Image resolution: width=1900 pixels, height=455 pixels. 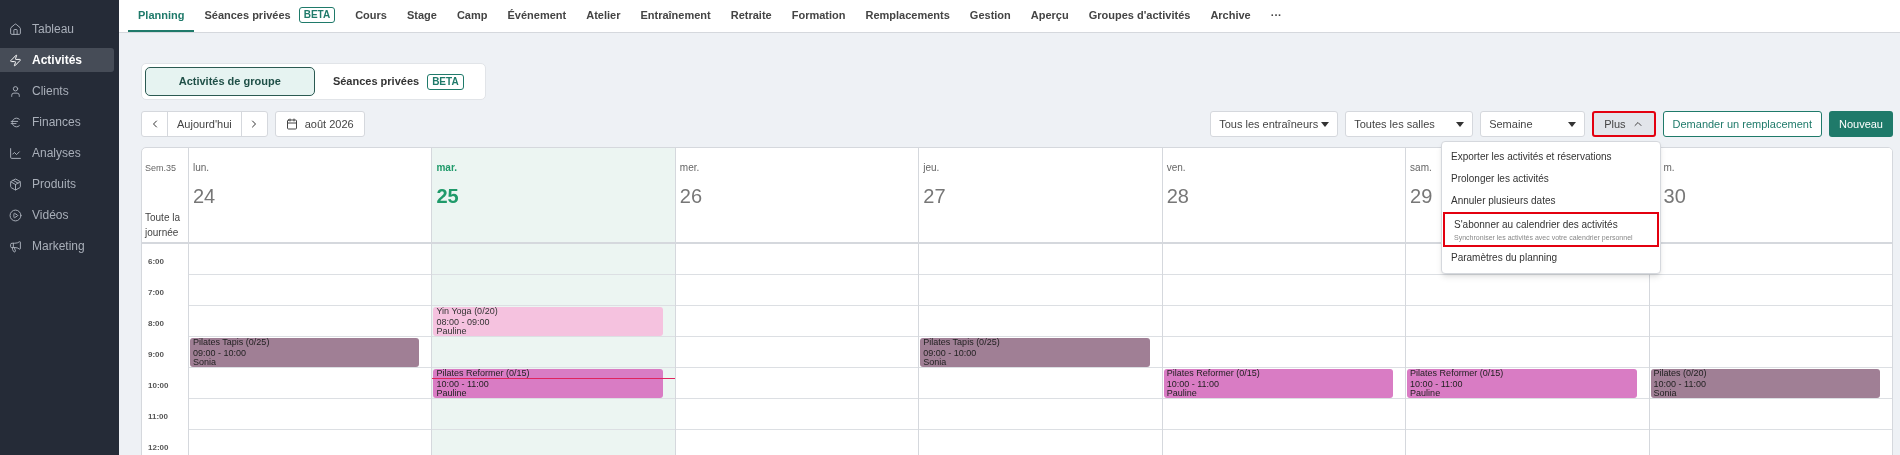 I want to click on megaphone-icon, so click(x=15, y=246).